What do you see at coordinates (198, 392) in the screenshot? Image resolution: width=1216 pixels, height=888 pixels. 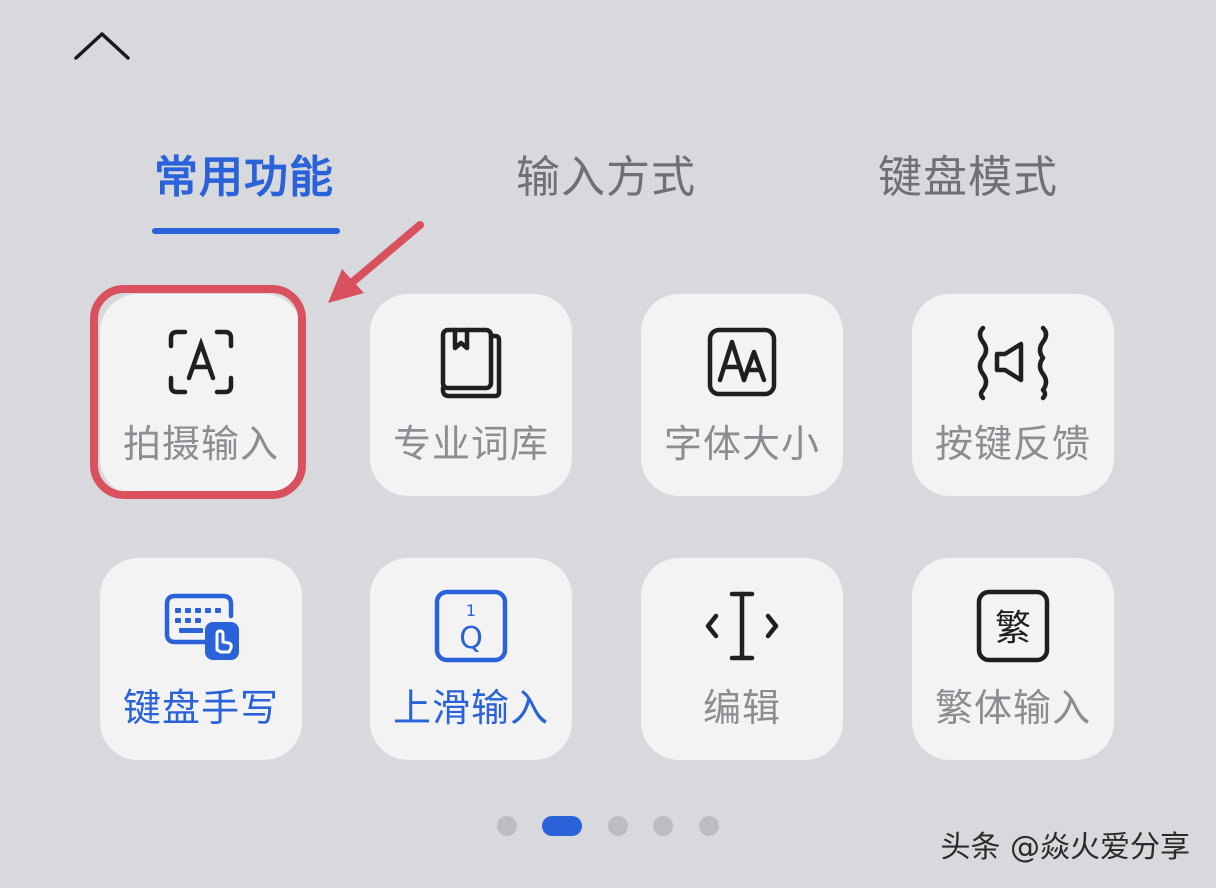 I see `highlight-frame` at bounding box center [198, 392].